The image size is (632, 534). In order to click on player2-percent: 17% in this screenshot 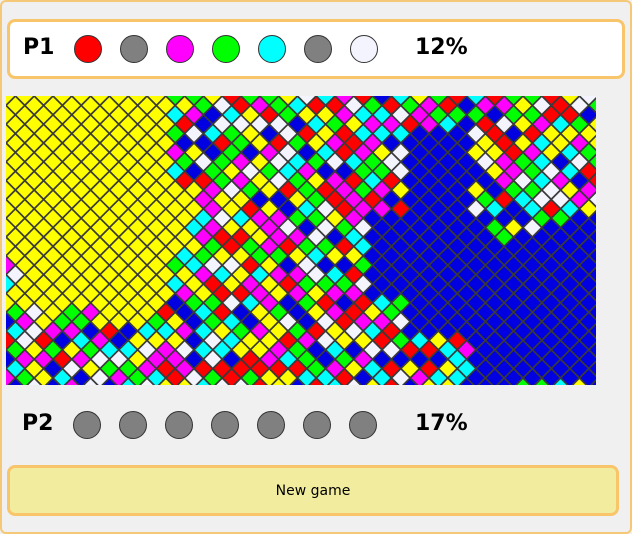, I will do `click(441, 423)`.